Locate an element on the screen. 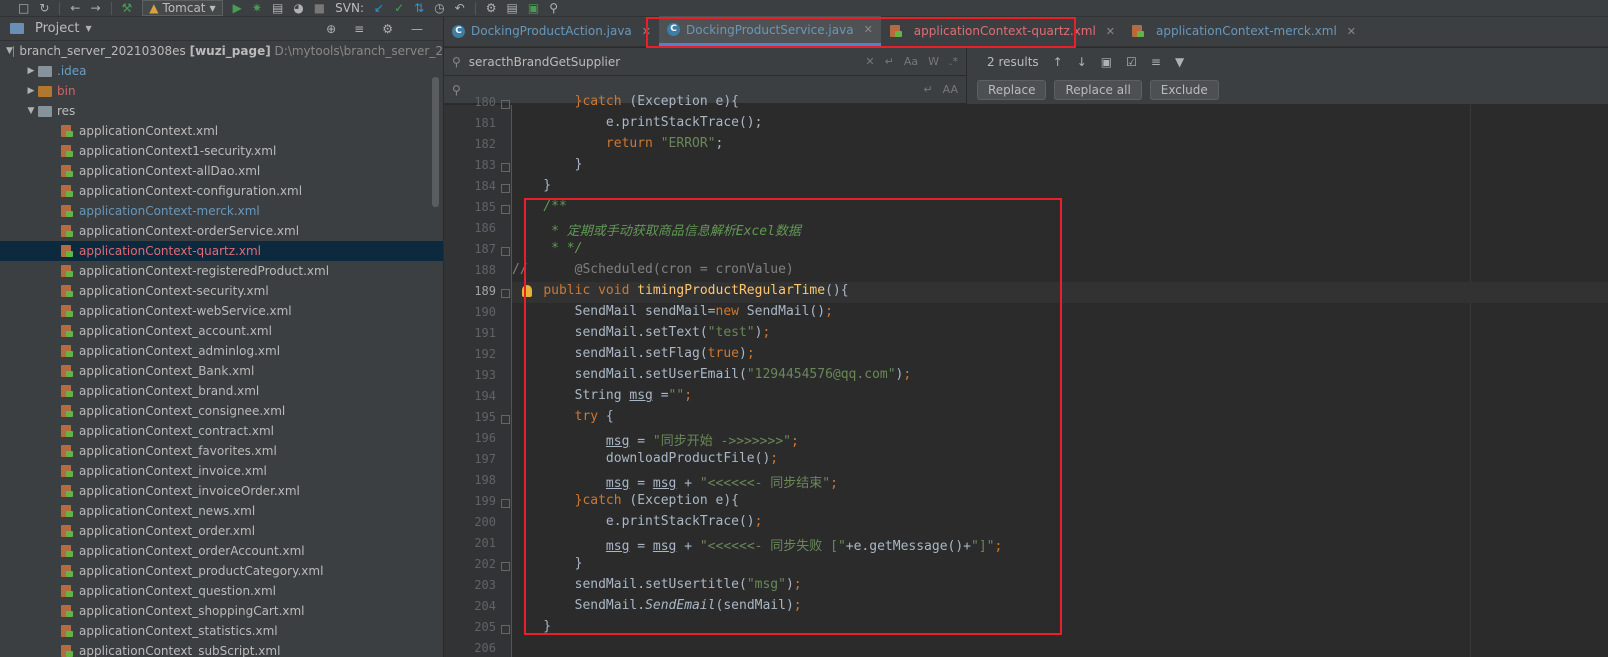 The image size is (1608, 657). minimize-icon: — is located at coordinates (417, 29).